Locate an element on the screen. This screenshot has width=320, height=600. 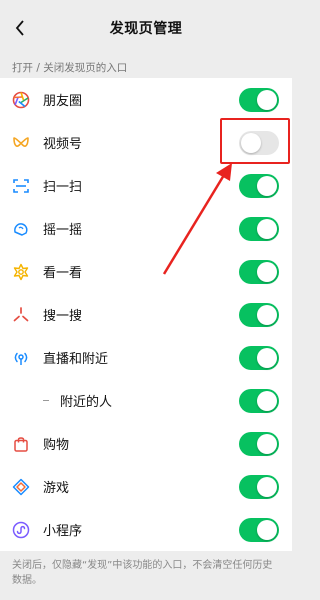
list-item-label: 搜一搜 is located at coordinates (63, 316).